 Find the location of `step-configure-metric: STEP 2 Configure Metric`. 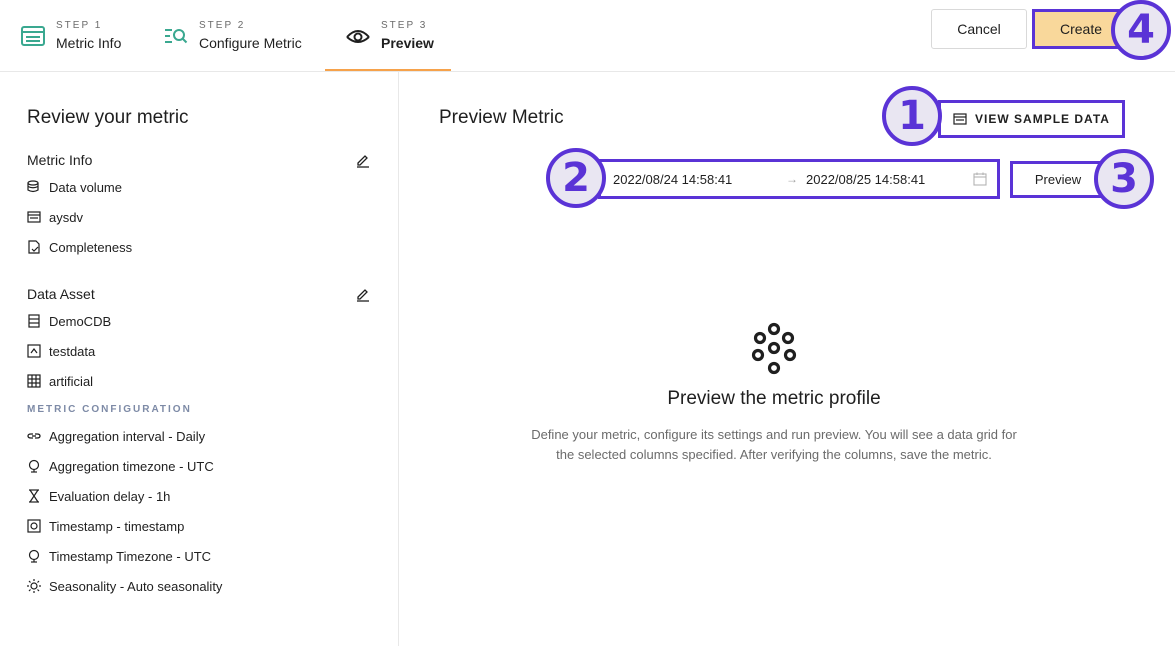

step-configure-metric: STEP 2 Configure Metric is located at coordinates (232, 36).